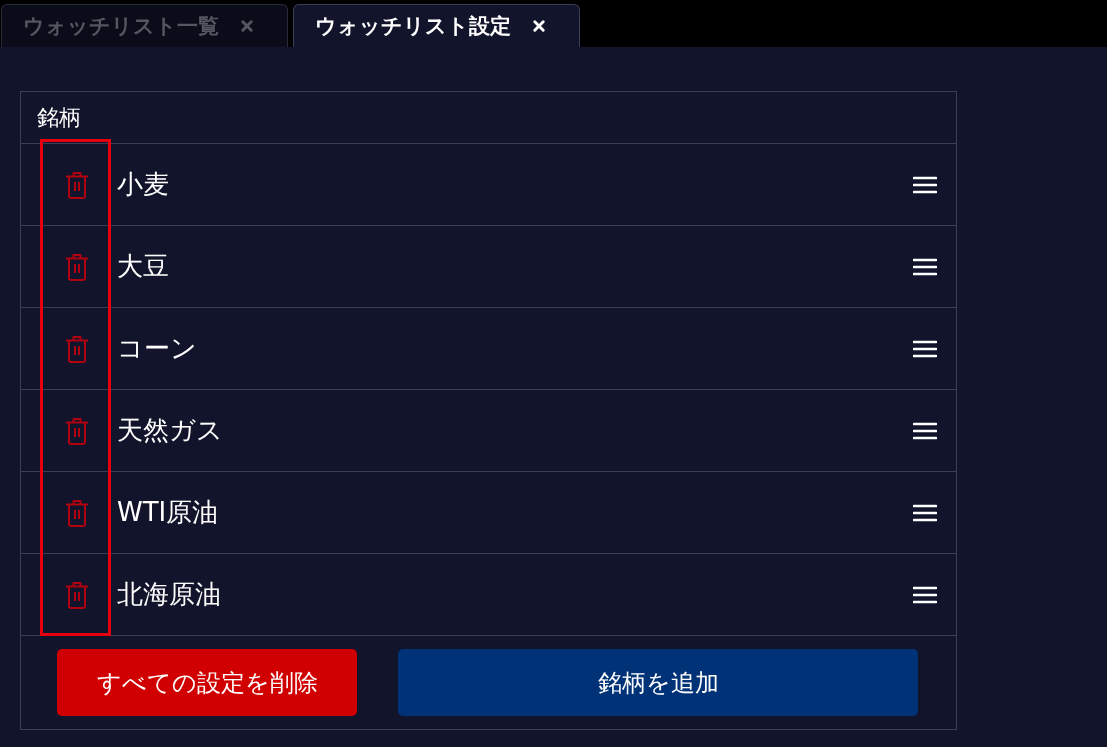  I want to click on symbol-name: 北海原油, so click(169, 594).